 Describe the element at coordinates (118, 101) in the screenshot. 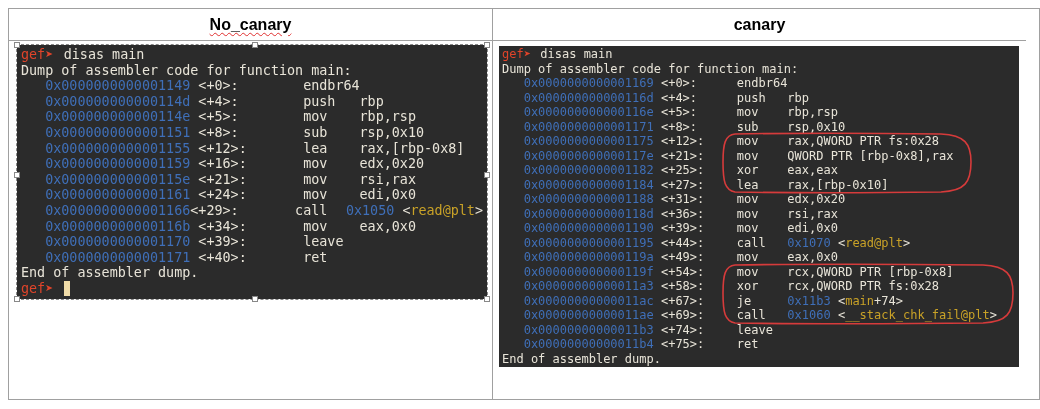

I see `address: 0x000000000000114d` at that location.